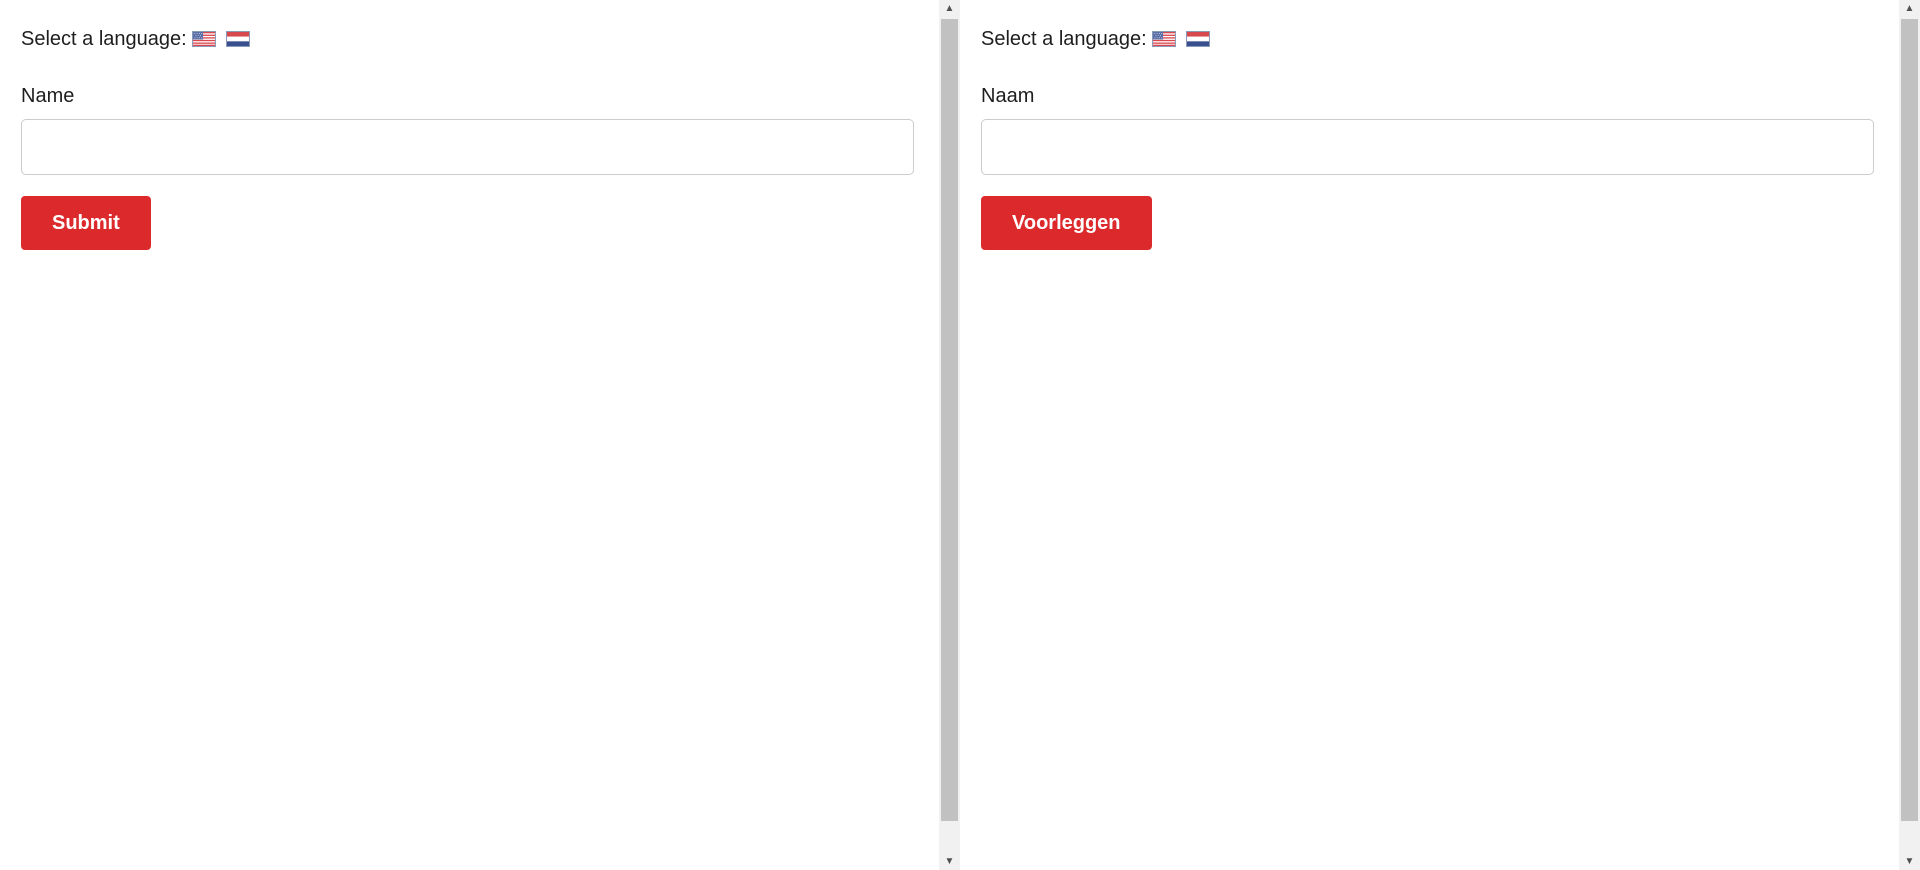 The image size is (1920, 870). What do you see at coordinates (1008, 96) in the screenshot?
I see `name-label: Naam` at bounding box center [1008, 96].